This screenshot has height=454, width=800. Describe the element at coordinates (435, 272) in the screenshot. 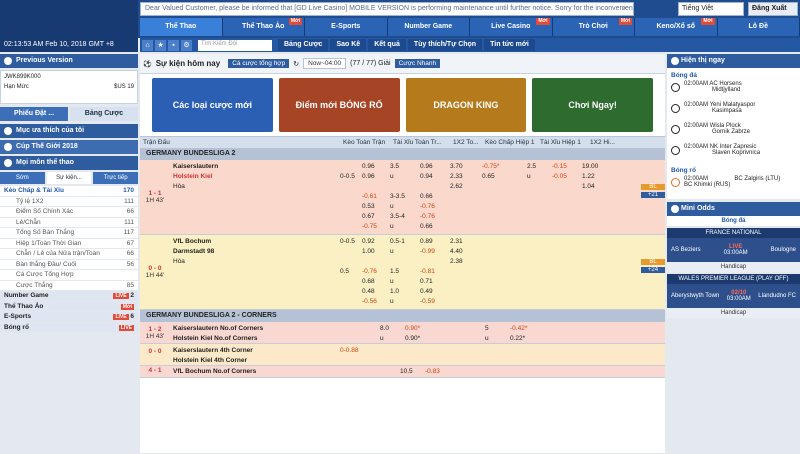

I see `odds-cell: -0.81` at that location.